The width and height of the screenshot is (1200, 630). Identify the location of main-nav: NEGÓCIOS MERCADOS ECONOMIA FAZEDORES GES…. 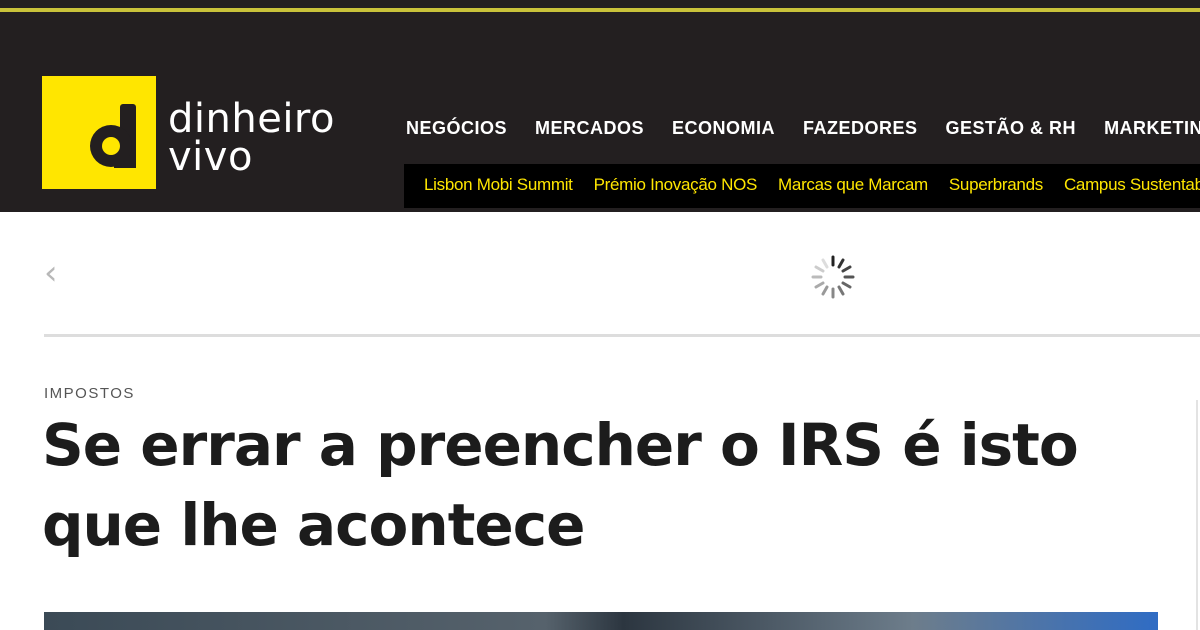
(803, 128).